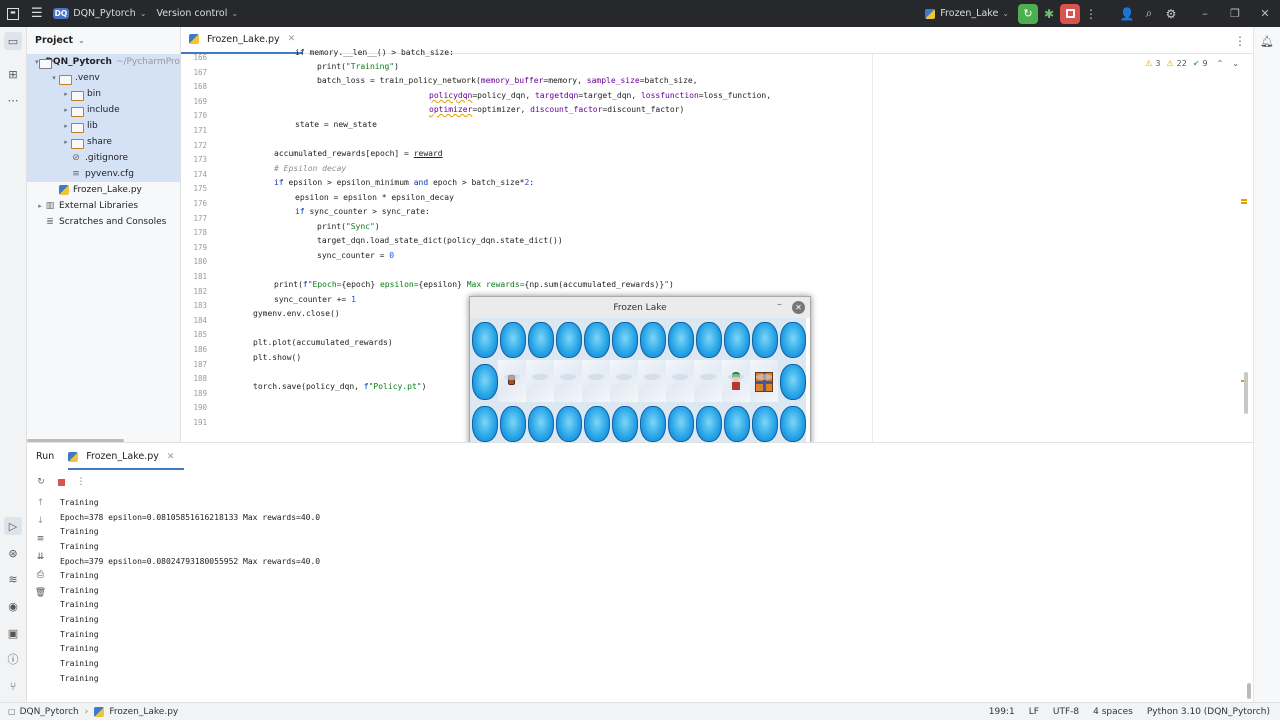  Describe the element at coordinates (13, 659) in the screenshot. I see `problems-icon: ⓘ` at that location.